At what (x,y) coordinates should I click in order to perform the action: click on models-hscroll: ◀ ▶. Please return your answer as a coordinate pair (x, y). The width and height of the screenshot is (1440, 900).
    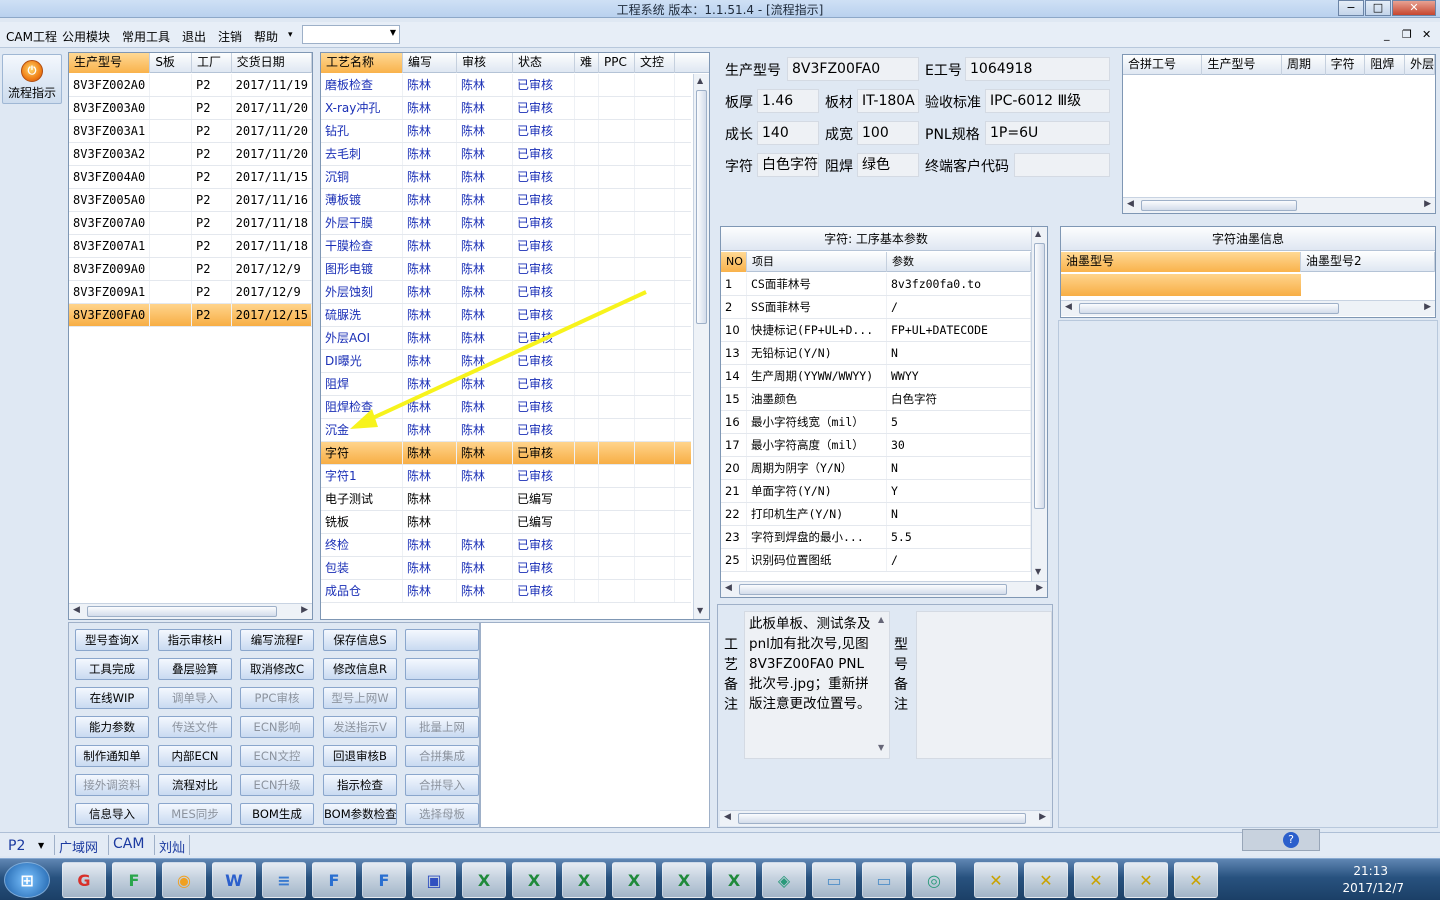
    Looking at the image, I should click on (190, 611).